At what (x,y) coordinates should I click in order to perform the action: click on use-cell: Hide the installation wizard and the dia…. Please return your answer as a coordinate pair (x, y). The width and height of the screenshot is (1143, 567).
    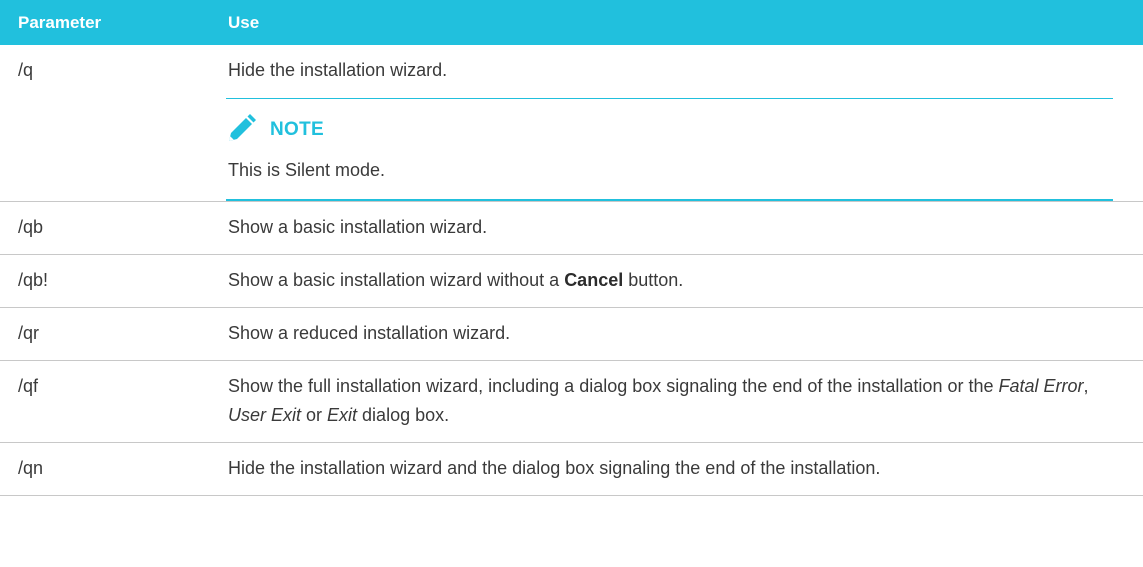
    Looking at the image, I should click on (685, 469).